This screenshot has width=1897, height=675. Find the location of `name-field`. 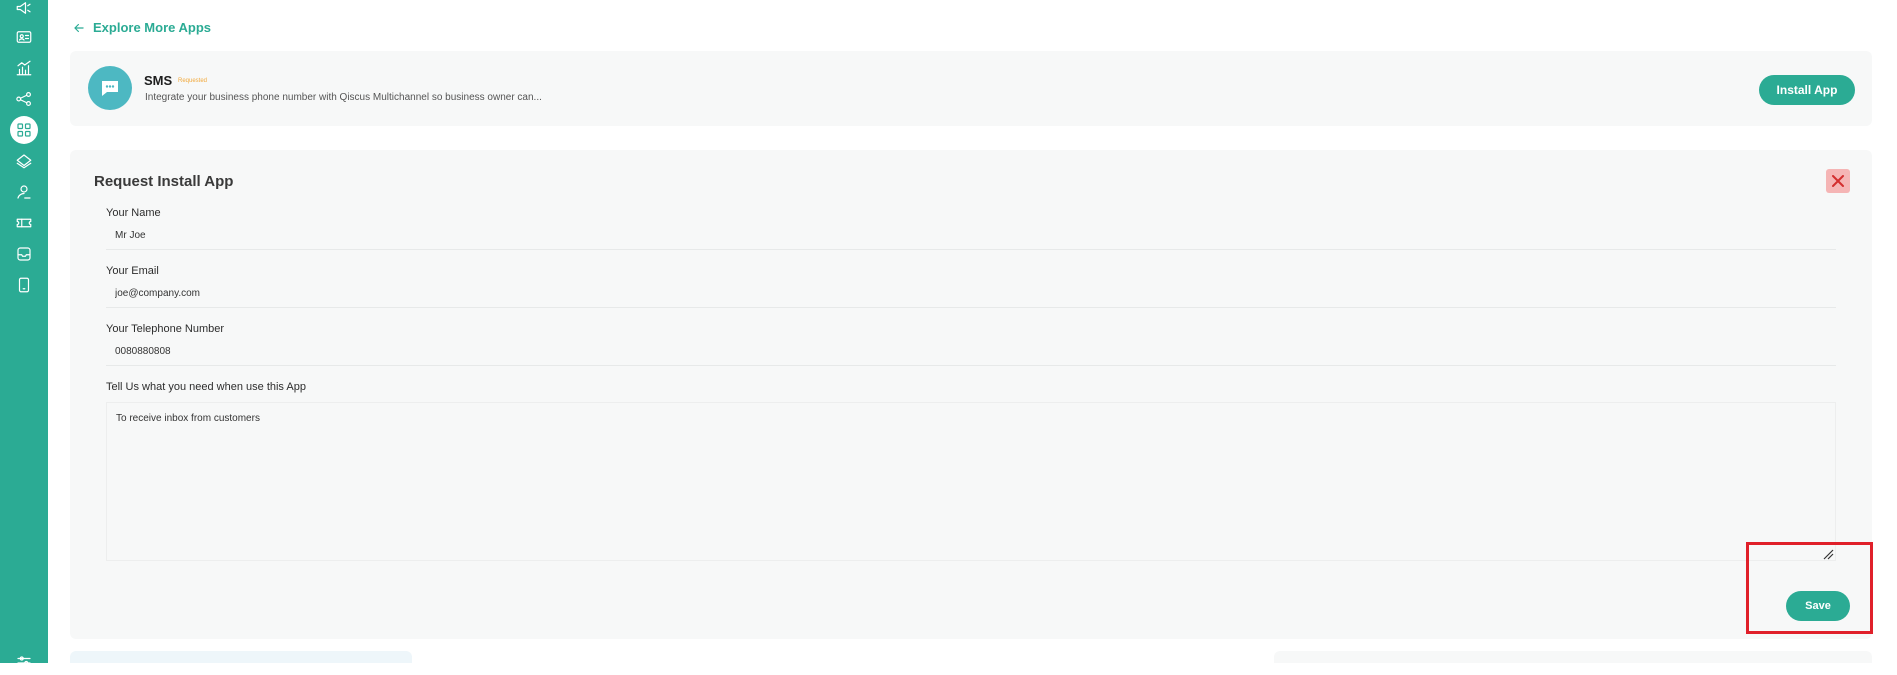

name-field is located at coordinates (971, 236).